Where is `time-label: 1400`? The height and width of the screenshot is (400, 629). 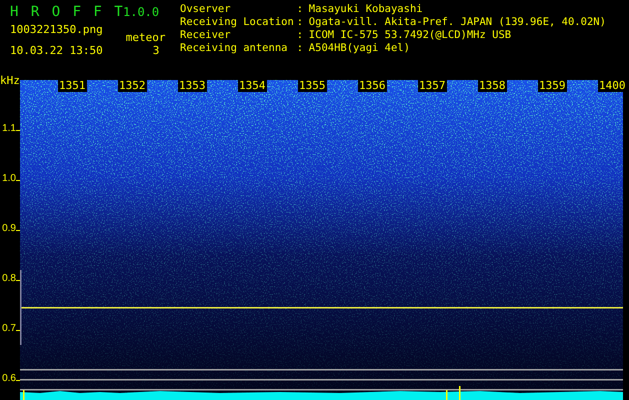 time-label: 1400 is located at coordinates (612, 86).